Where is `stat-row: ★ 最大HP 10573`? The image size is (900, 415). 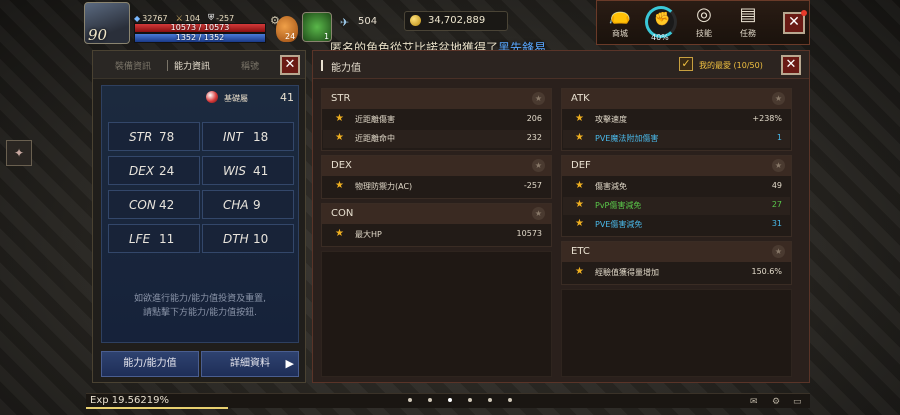 stat-row: ★ 最大HP 10573 is located at coordinates (436, 235).